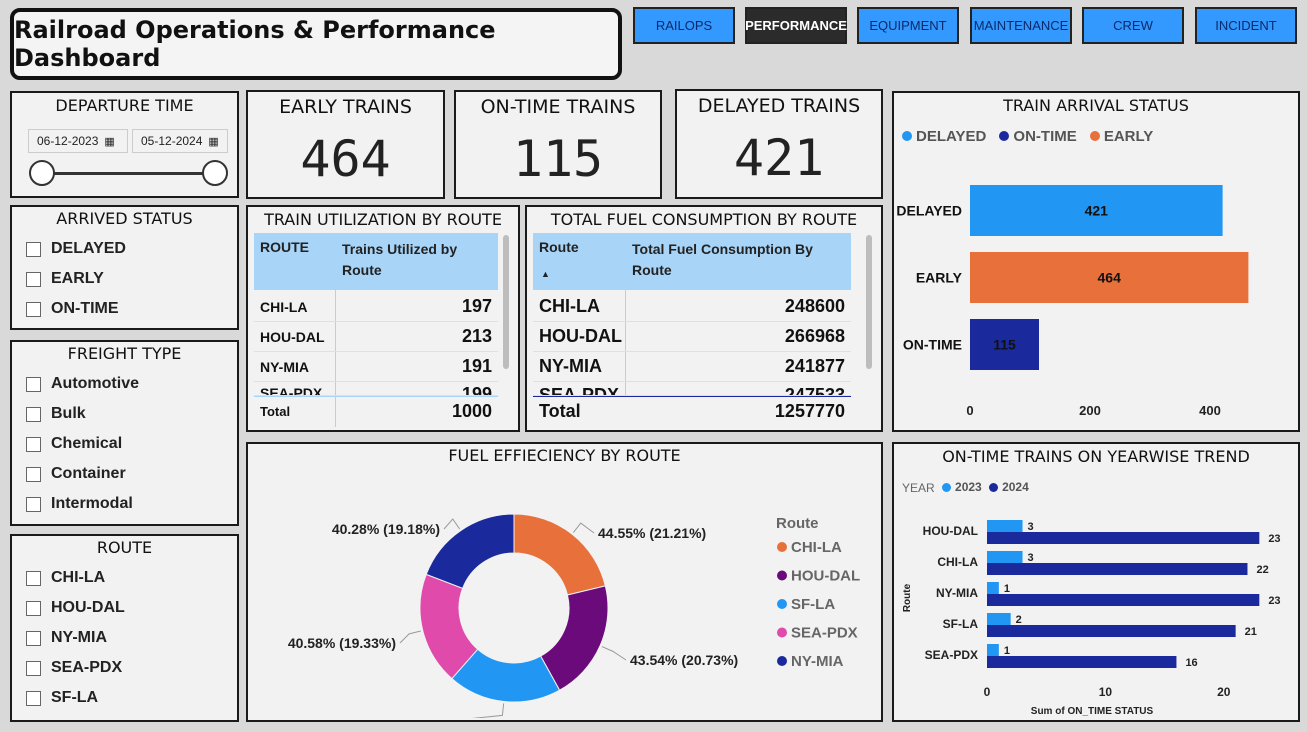  What do you see at coordinates (939, 278) in the screenshot?
I see `category-label: EARLY` at bounding box center [939, 278].